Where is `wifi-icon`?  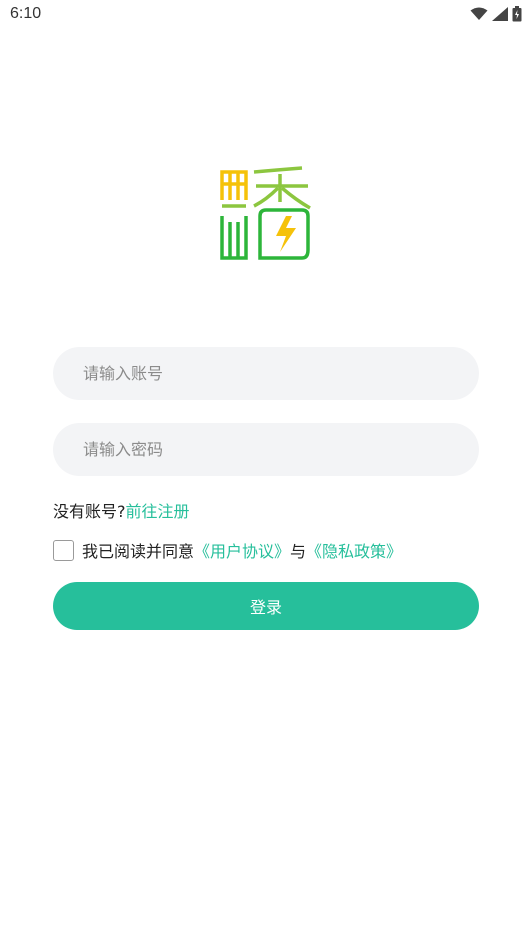 wifi-icon is located at coordinates (479, 13).